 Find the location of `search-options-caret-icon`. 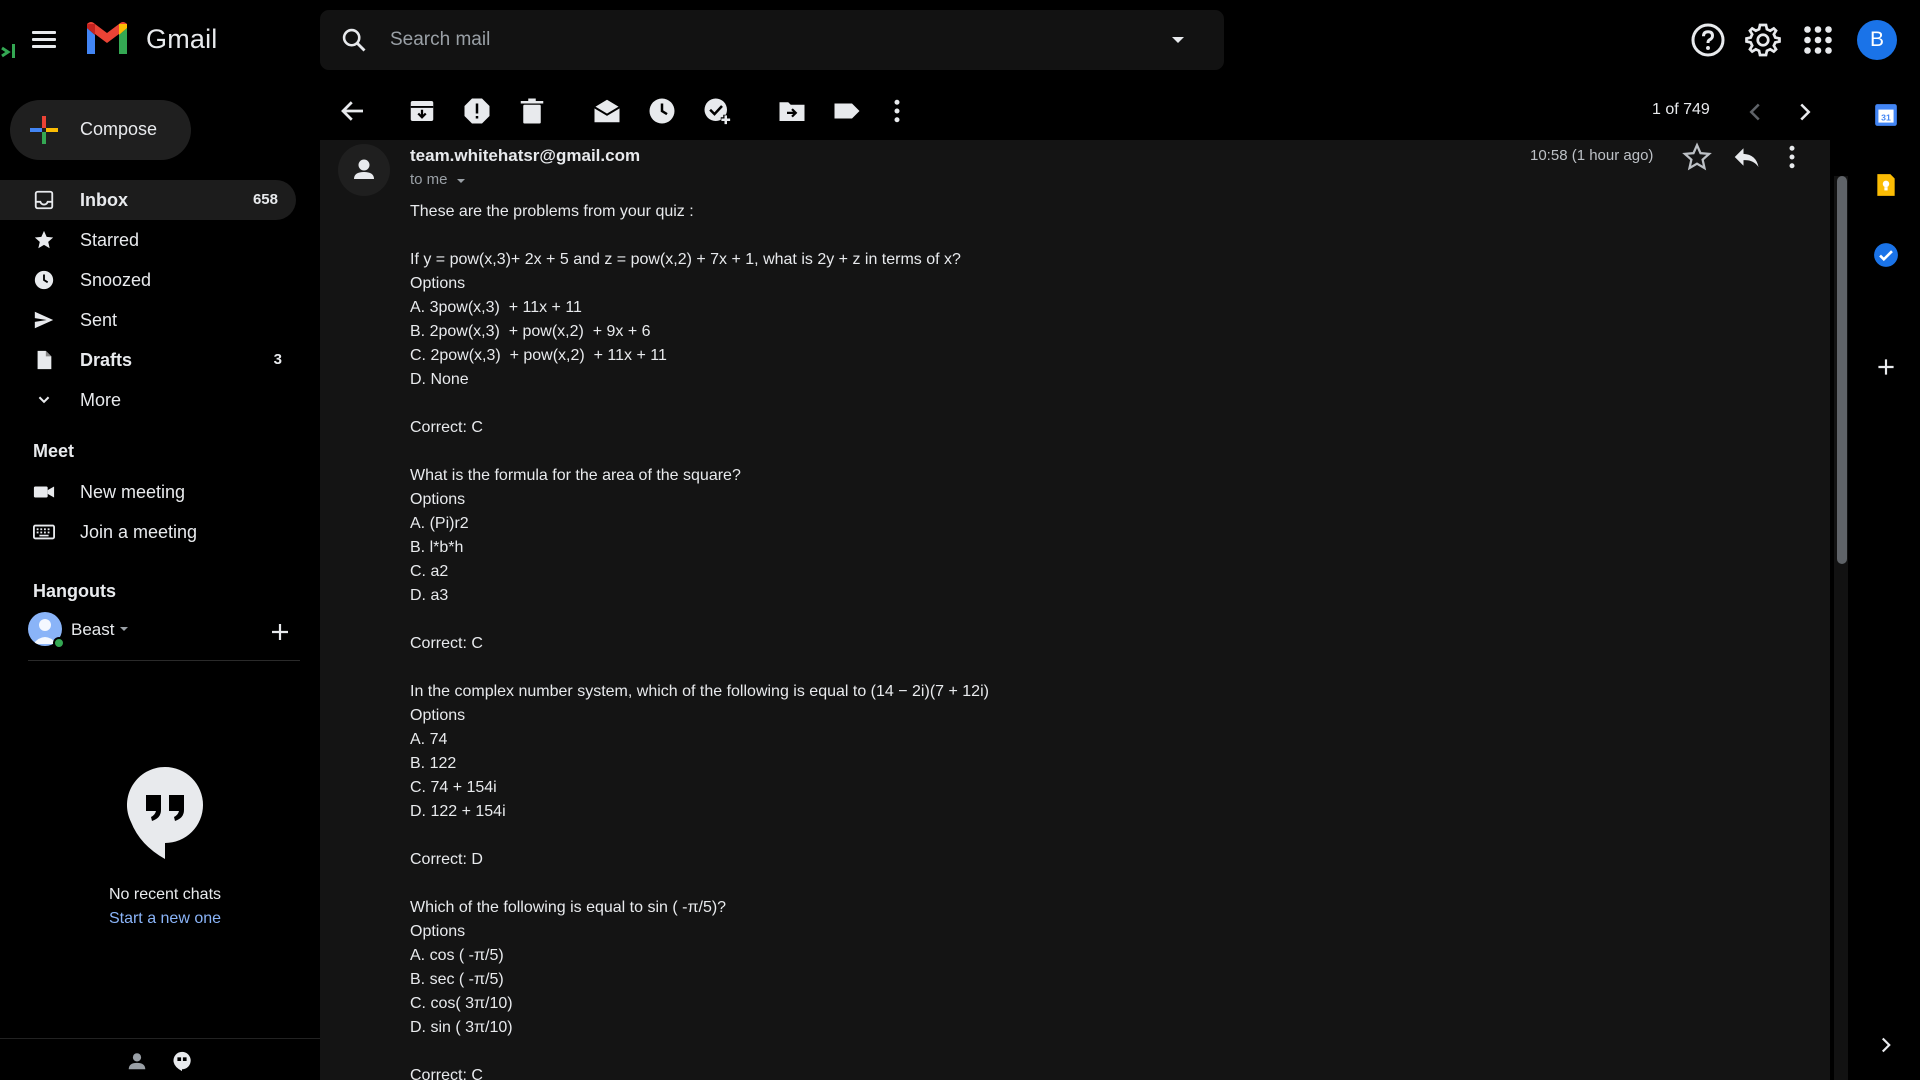

search-options-caret-icon is located at coordinates (1178, 40).